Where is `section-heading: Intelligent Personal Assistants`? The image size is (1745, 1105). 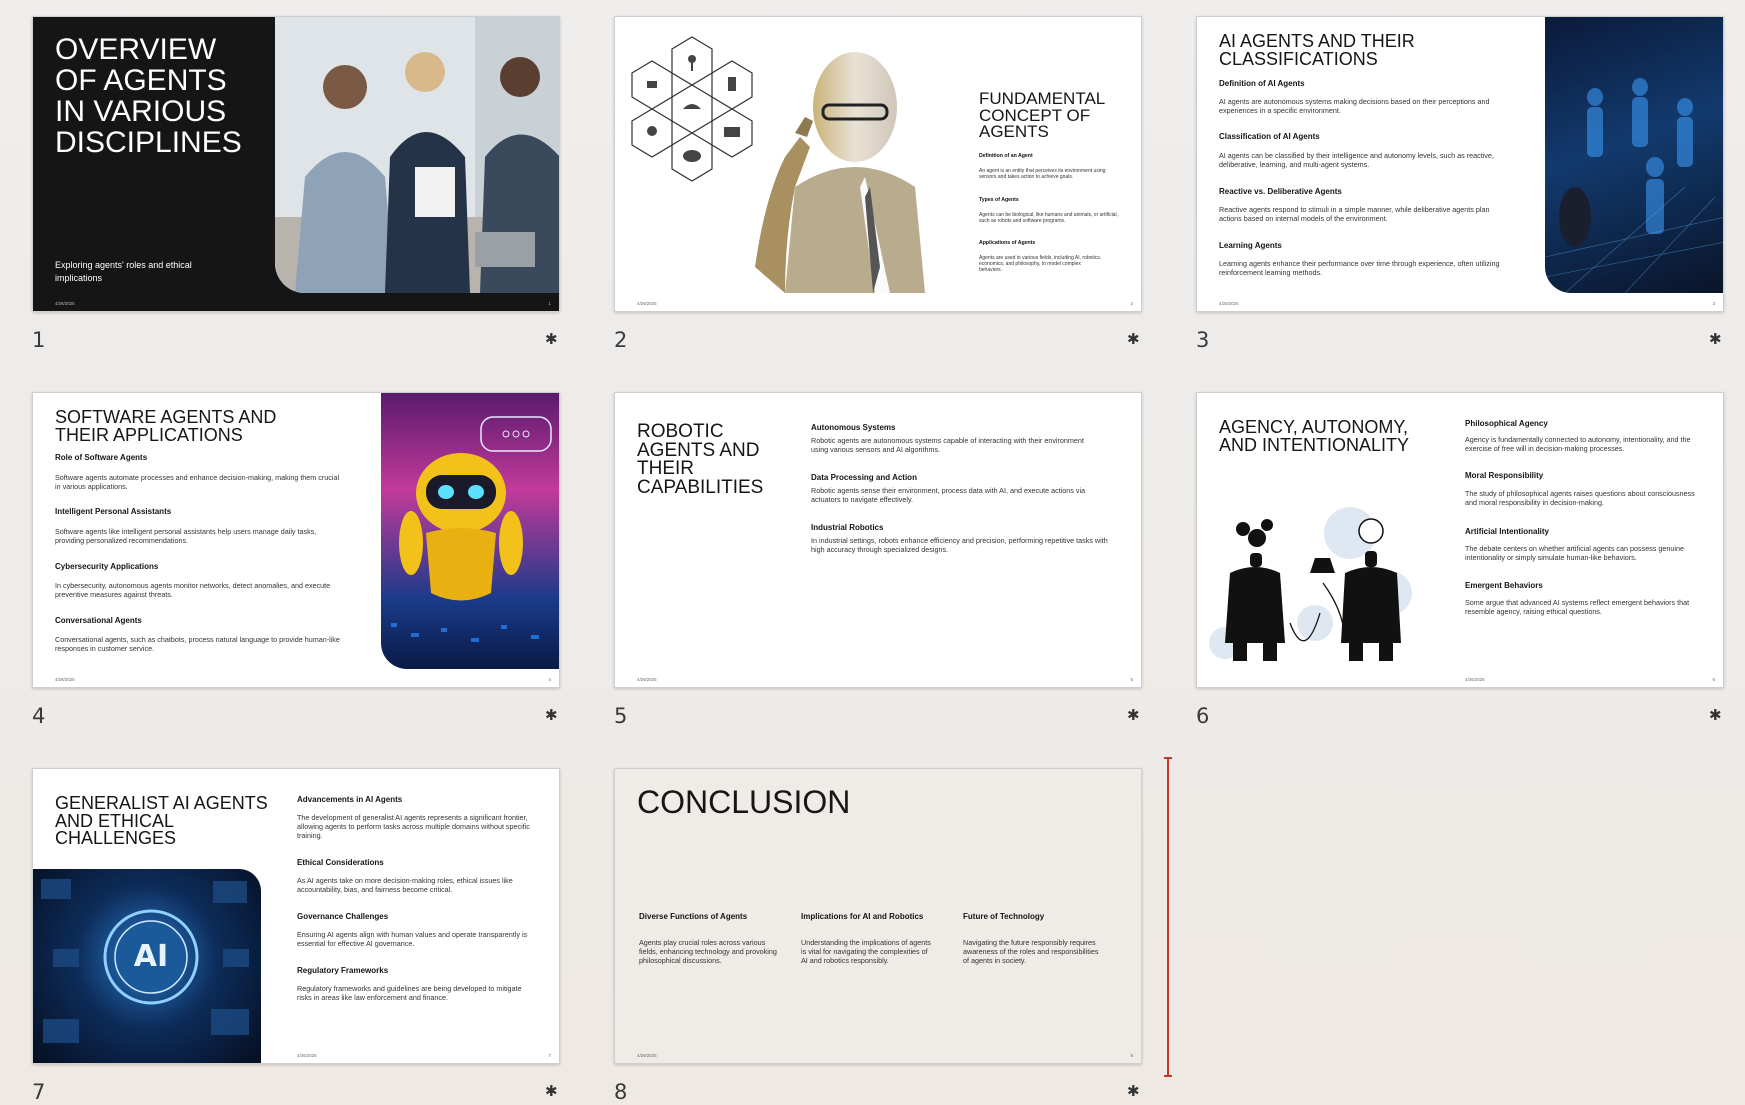
section-heading: Intelligent Personal Assistants is located at coordinates (113, 511).